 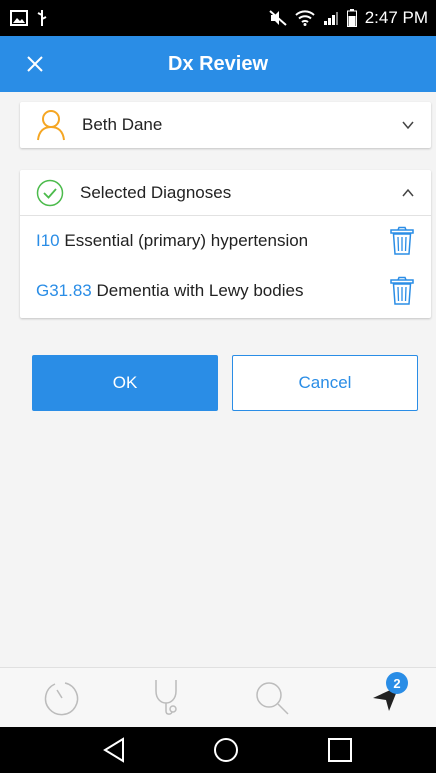 I want to click on page-title: Dx Review, so click(x=218, y=63).